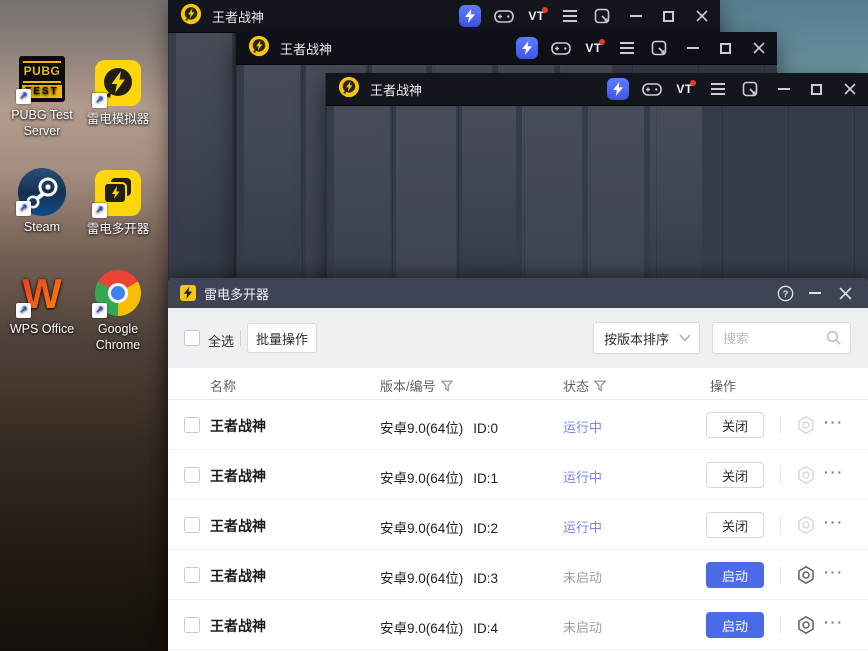 The width and height of the screenshot is (868, 651). I want to click on ldplayer-icon: ↗, so click(116, 84).